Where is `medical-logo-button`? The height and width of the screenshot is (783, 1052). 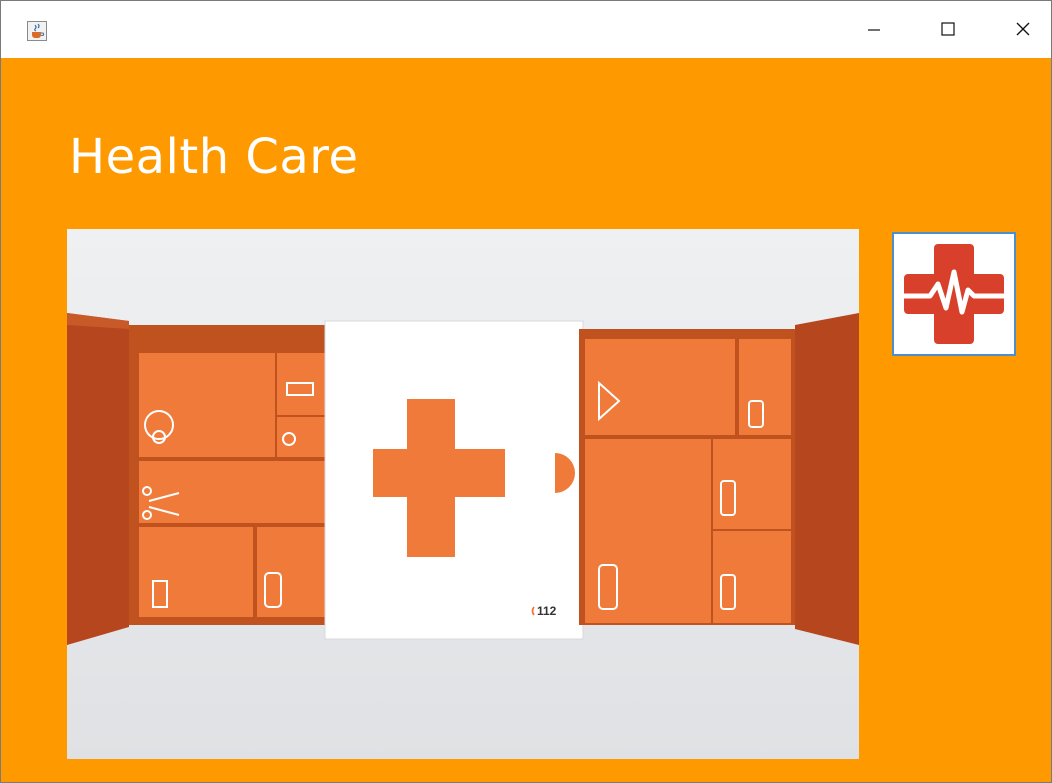
medical-logo-button is located at coordinates (954, 294).